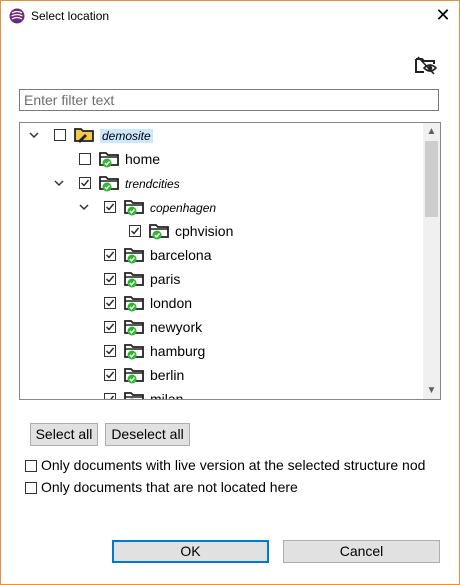  What do you see at coordinates (220, 136) in the screenshot?
I see `tree-row: demosite` at bounding box center [220, 136].